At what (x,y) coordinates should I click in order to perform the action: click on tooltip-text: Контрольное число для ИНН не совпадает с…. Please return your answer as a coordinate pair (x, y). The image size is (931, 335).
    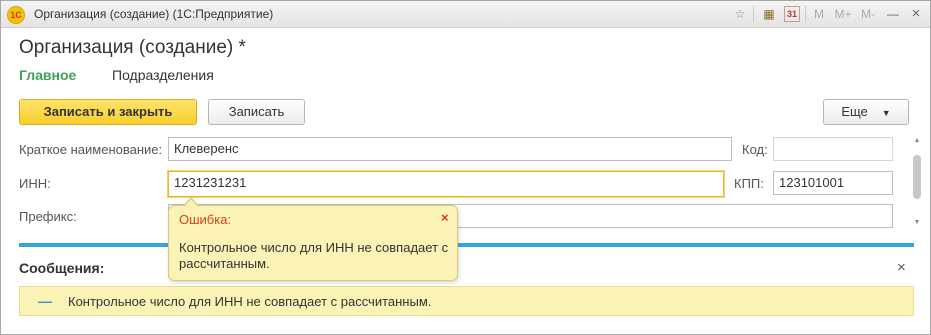
    Looking at the image, I should click on (314, 255).